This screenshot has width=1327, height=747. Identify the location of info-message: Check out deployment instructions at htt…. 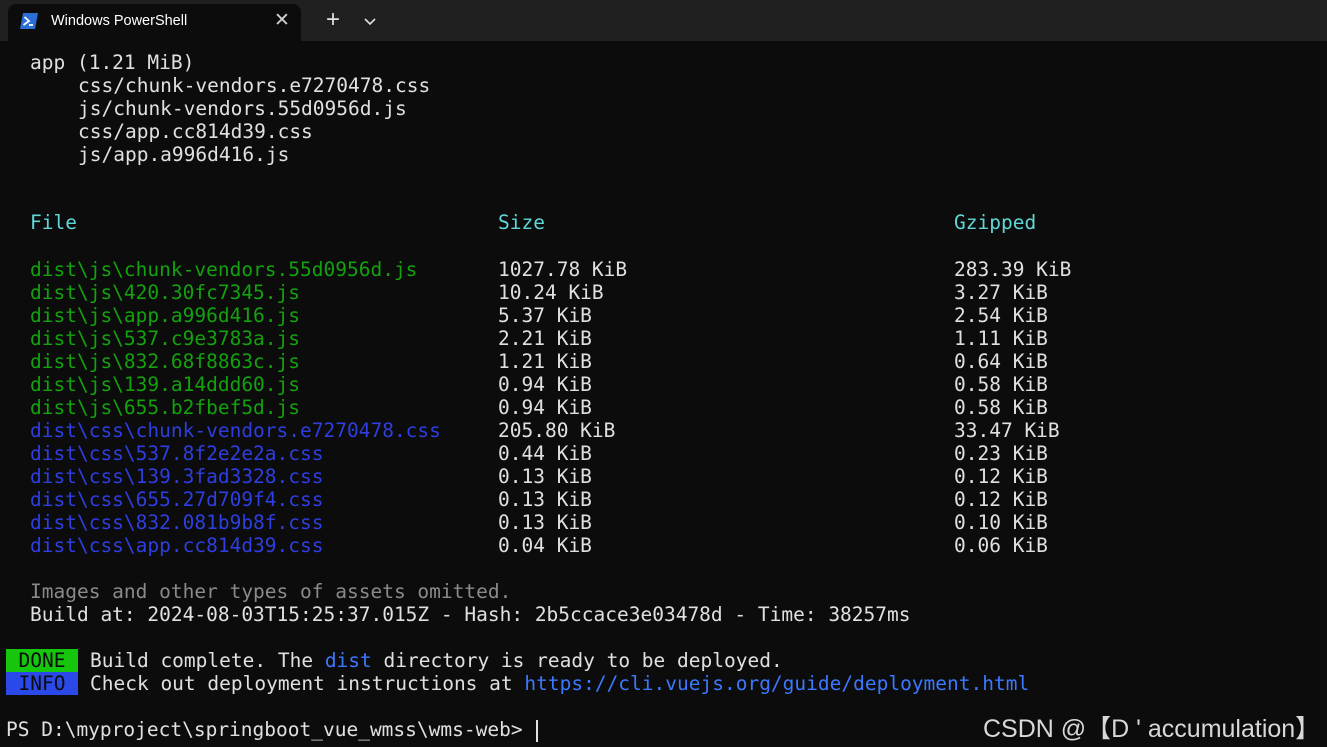
(559, 683).